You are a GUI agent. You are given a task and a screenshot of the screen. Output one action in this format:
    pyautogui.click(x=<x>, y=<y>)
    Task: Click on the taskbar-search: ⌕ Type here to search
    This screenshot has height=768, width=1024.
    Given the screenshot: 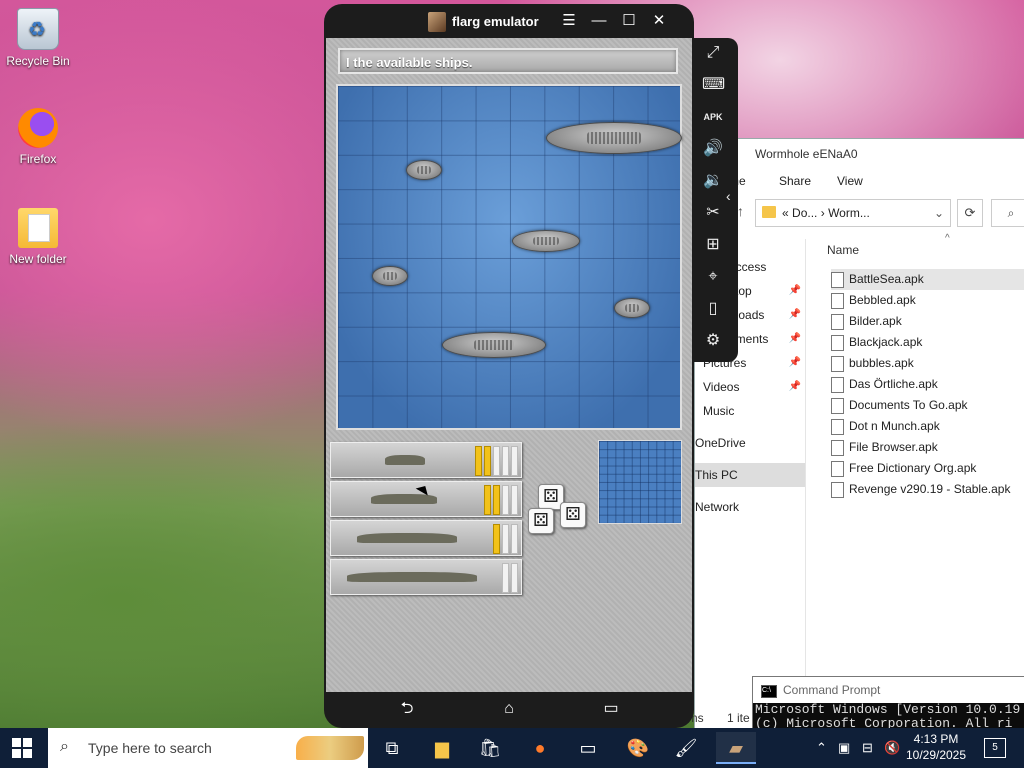 What is the action you would take?
    pyautogui.click(x=208, y=748)
    